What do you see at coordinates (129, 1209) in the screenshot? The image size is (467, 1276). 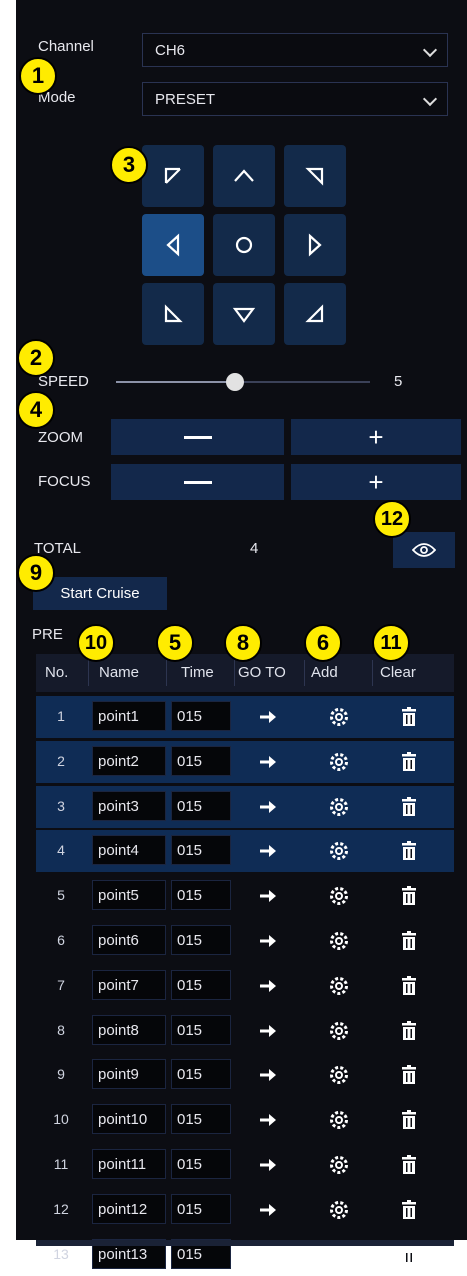 I see `preset-name-input: point12` at bounding box center [129, 1209].